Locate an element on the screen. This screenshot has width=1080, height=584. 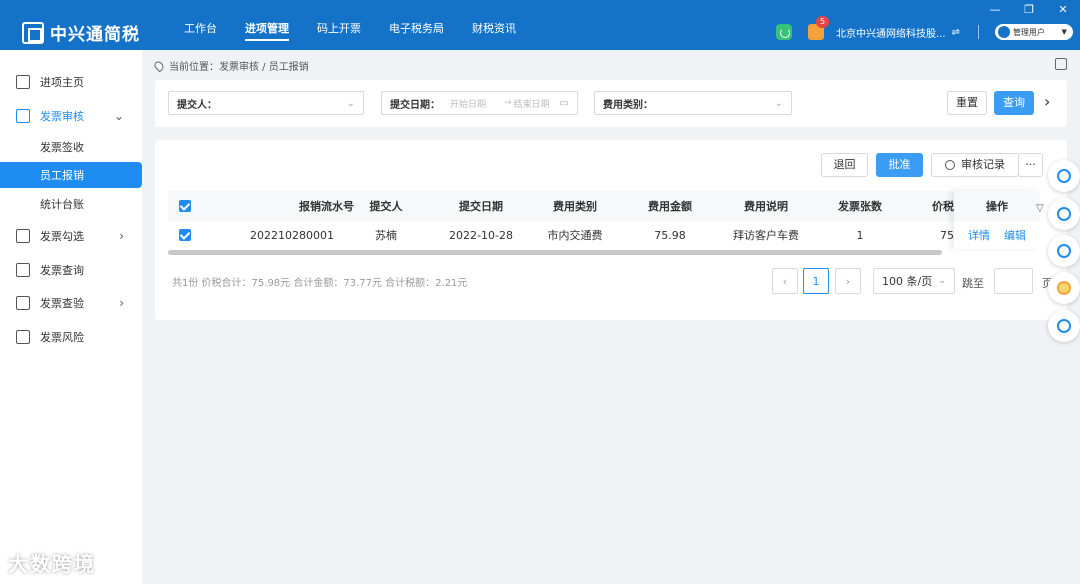
row-checkbox is located at coordinates (185, 235).